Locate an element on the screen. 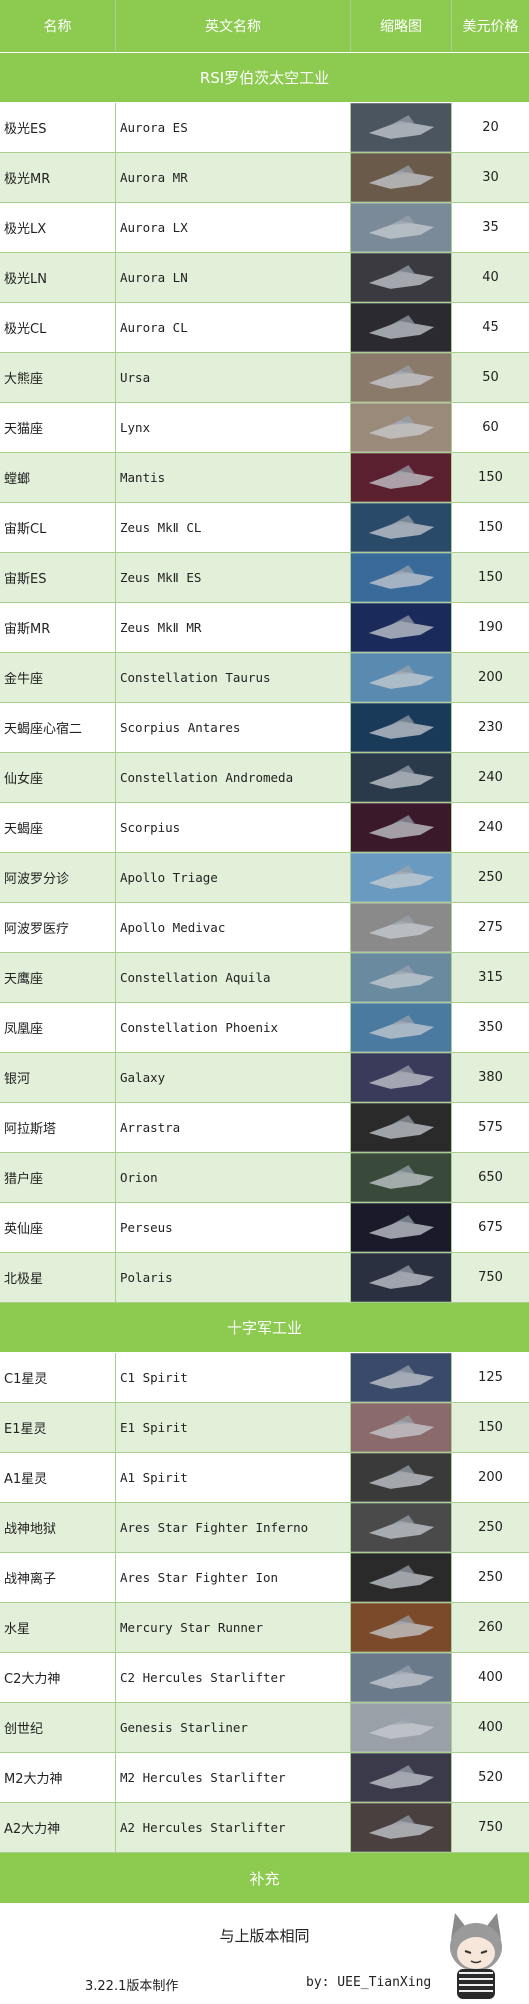 Image resolution: width=529 pixels, height=2004 pixels. ship-en-name: Mantis is located at coordinates (233, 477).